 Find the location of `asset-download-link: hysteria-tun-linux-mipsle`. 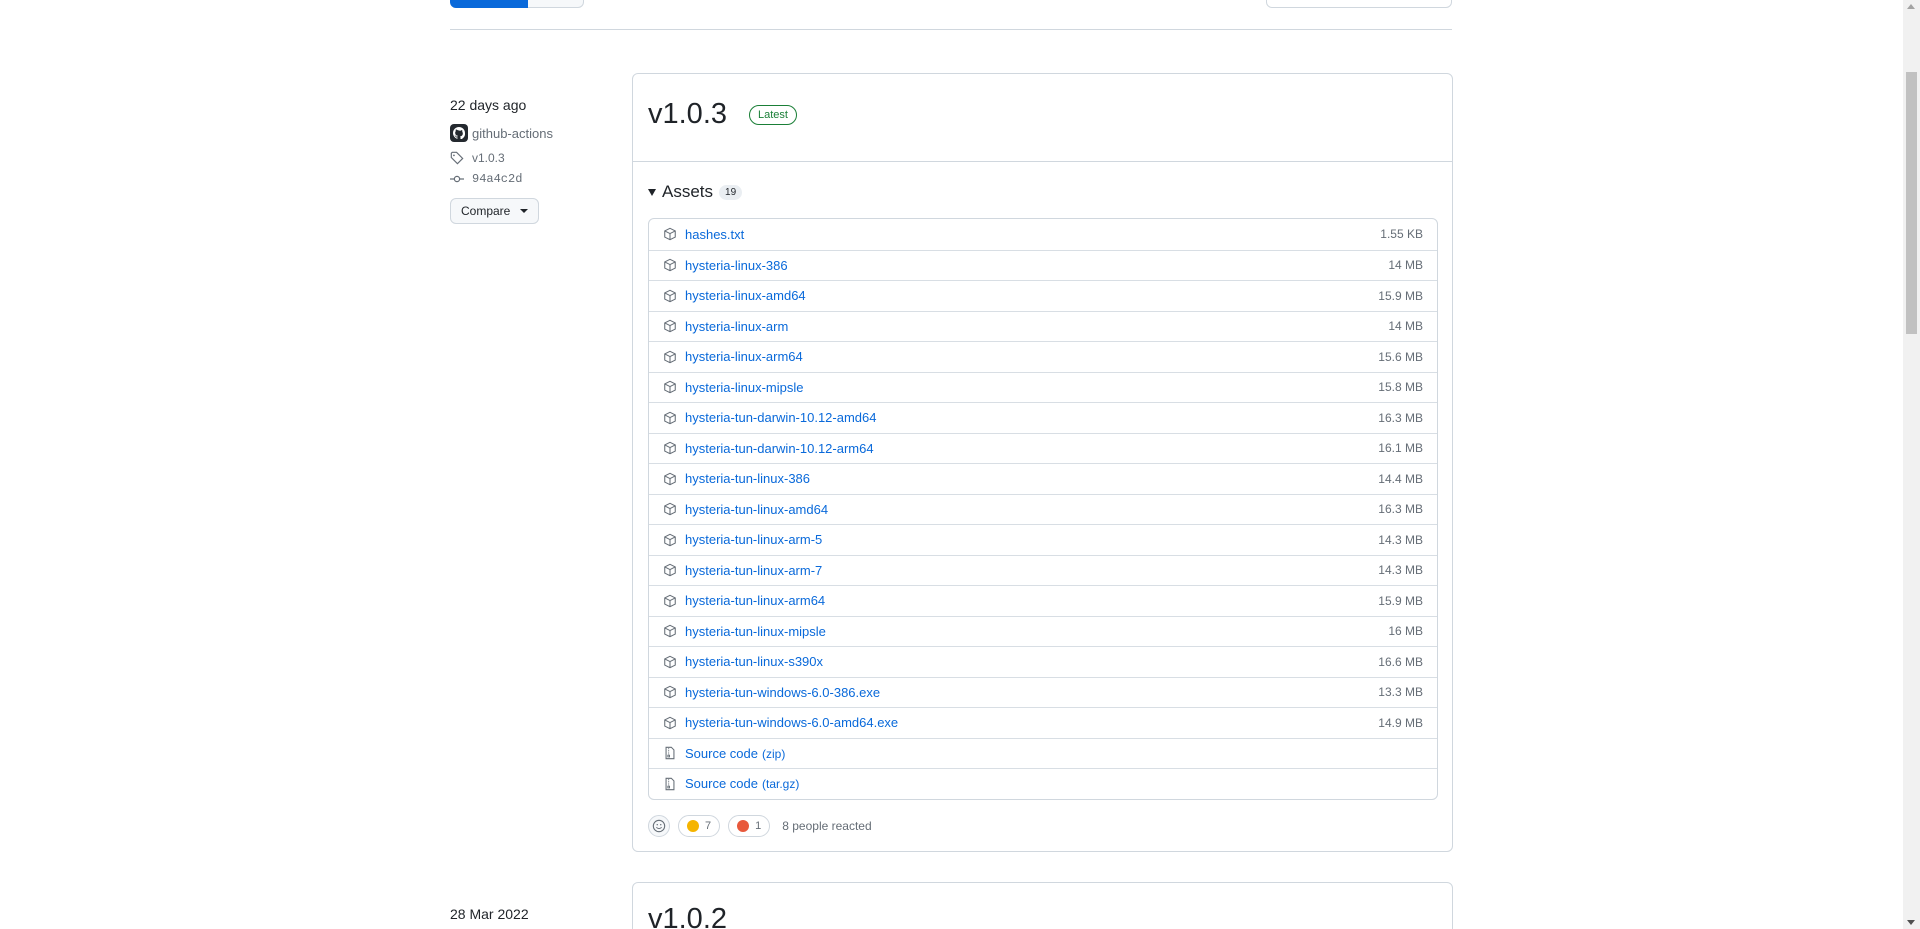

asset-download-link: hysteria-tun-linux-mipsle is located at coordinates (755, 631).